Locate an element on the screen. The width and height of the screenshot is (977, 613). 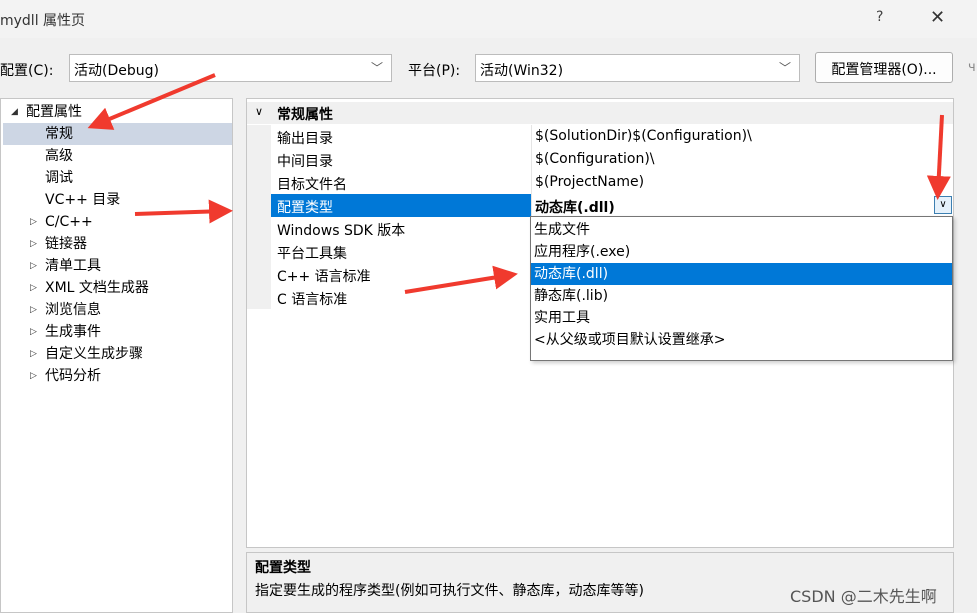
help-button: ? is located at coordinates (879, 17).